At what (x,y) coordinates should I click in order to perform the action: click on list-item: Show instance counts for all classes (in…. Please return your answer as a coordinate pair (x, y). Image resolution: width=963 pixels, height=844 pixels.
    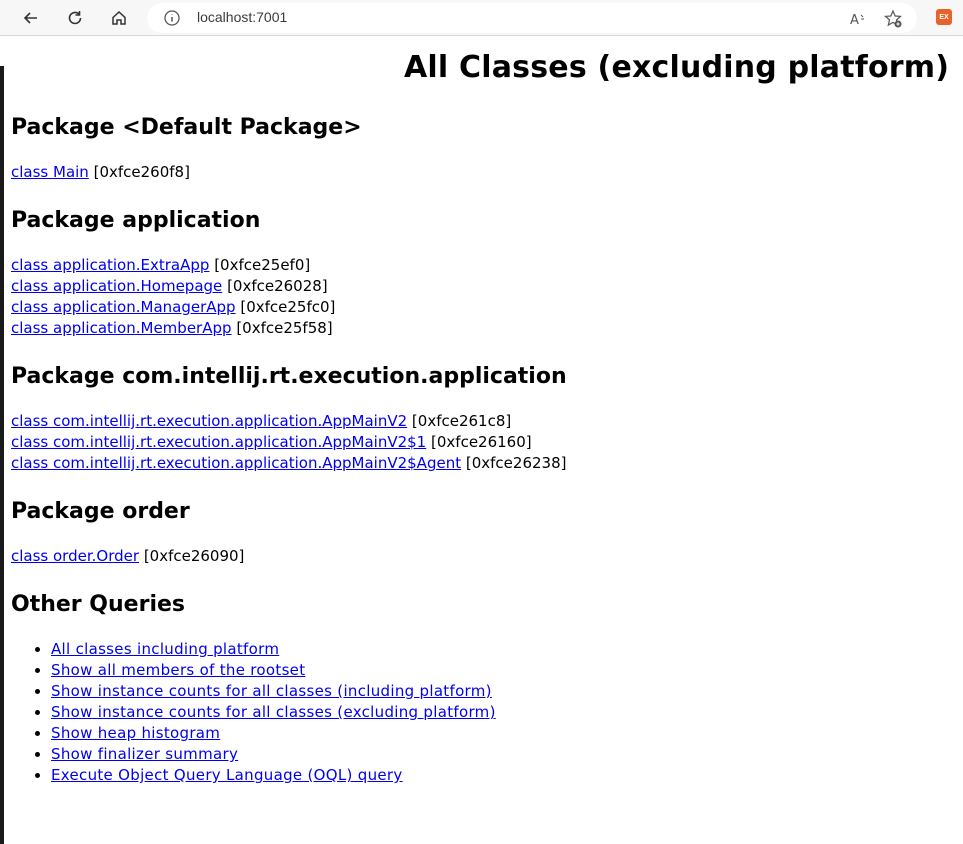
    Looking at the image, I should click on (273, 691).